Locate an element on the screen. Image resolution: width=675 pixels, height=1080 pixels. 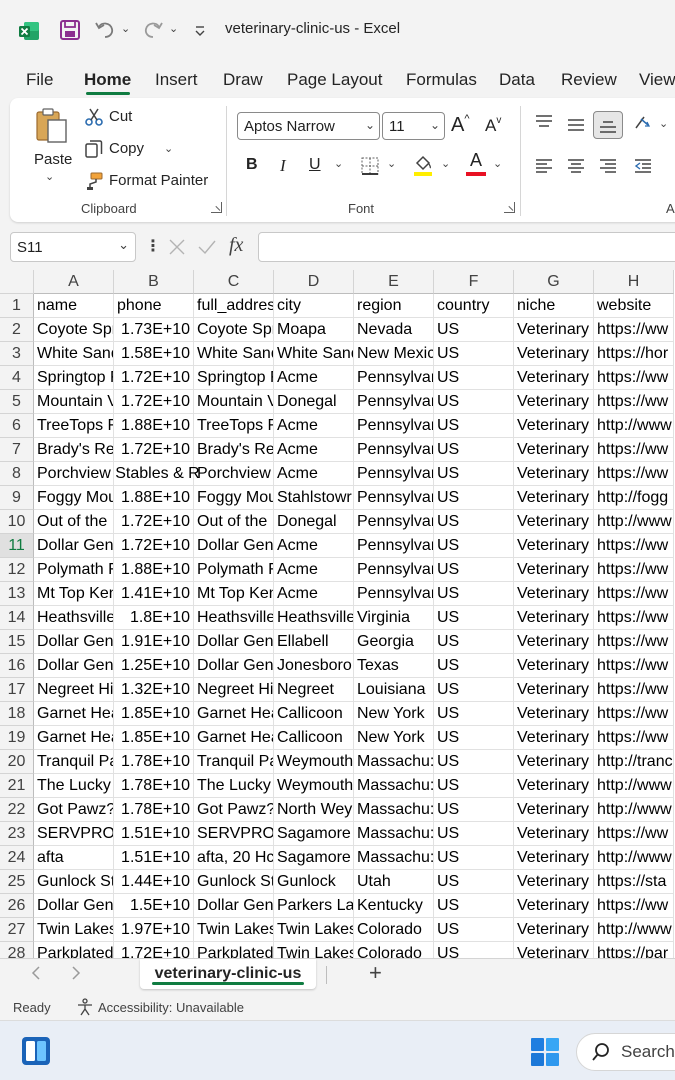
table-cell: Twin Lakes is located at coordinates (234, 930).